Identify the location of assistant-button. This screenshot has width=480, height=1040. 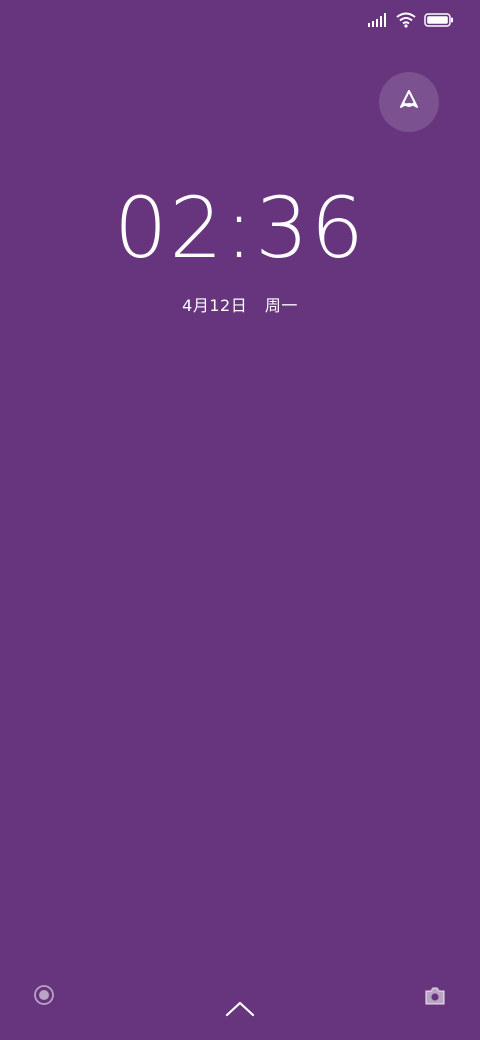
(409, 102).